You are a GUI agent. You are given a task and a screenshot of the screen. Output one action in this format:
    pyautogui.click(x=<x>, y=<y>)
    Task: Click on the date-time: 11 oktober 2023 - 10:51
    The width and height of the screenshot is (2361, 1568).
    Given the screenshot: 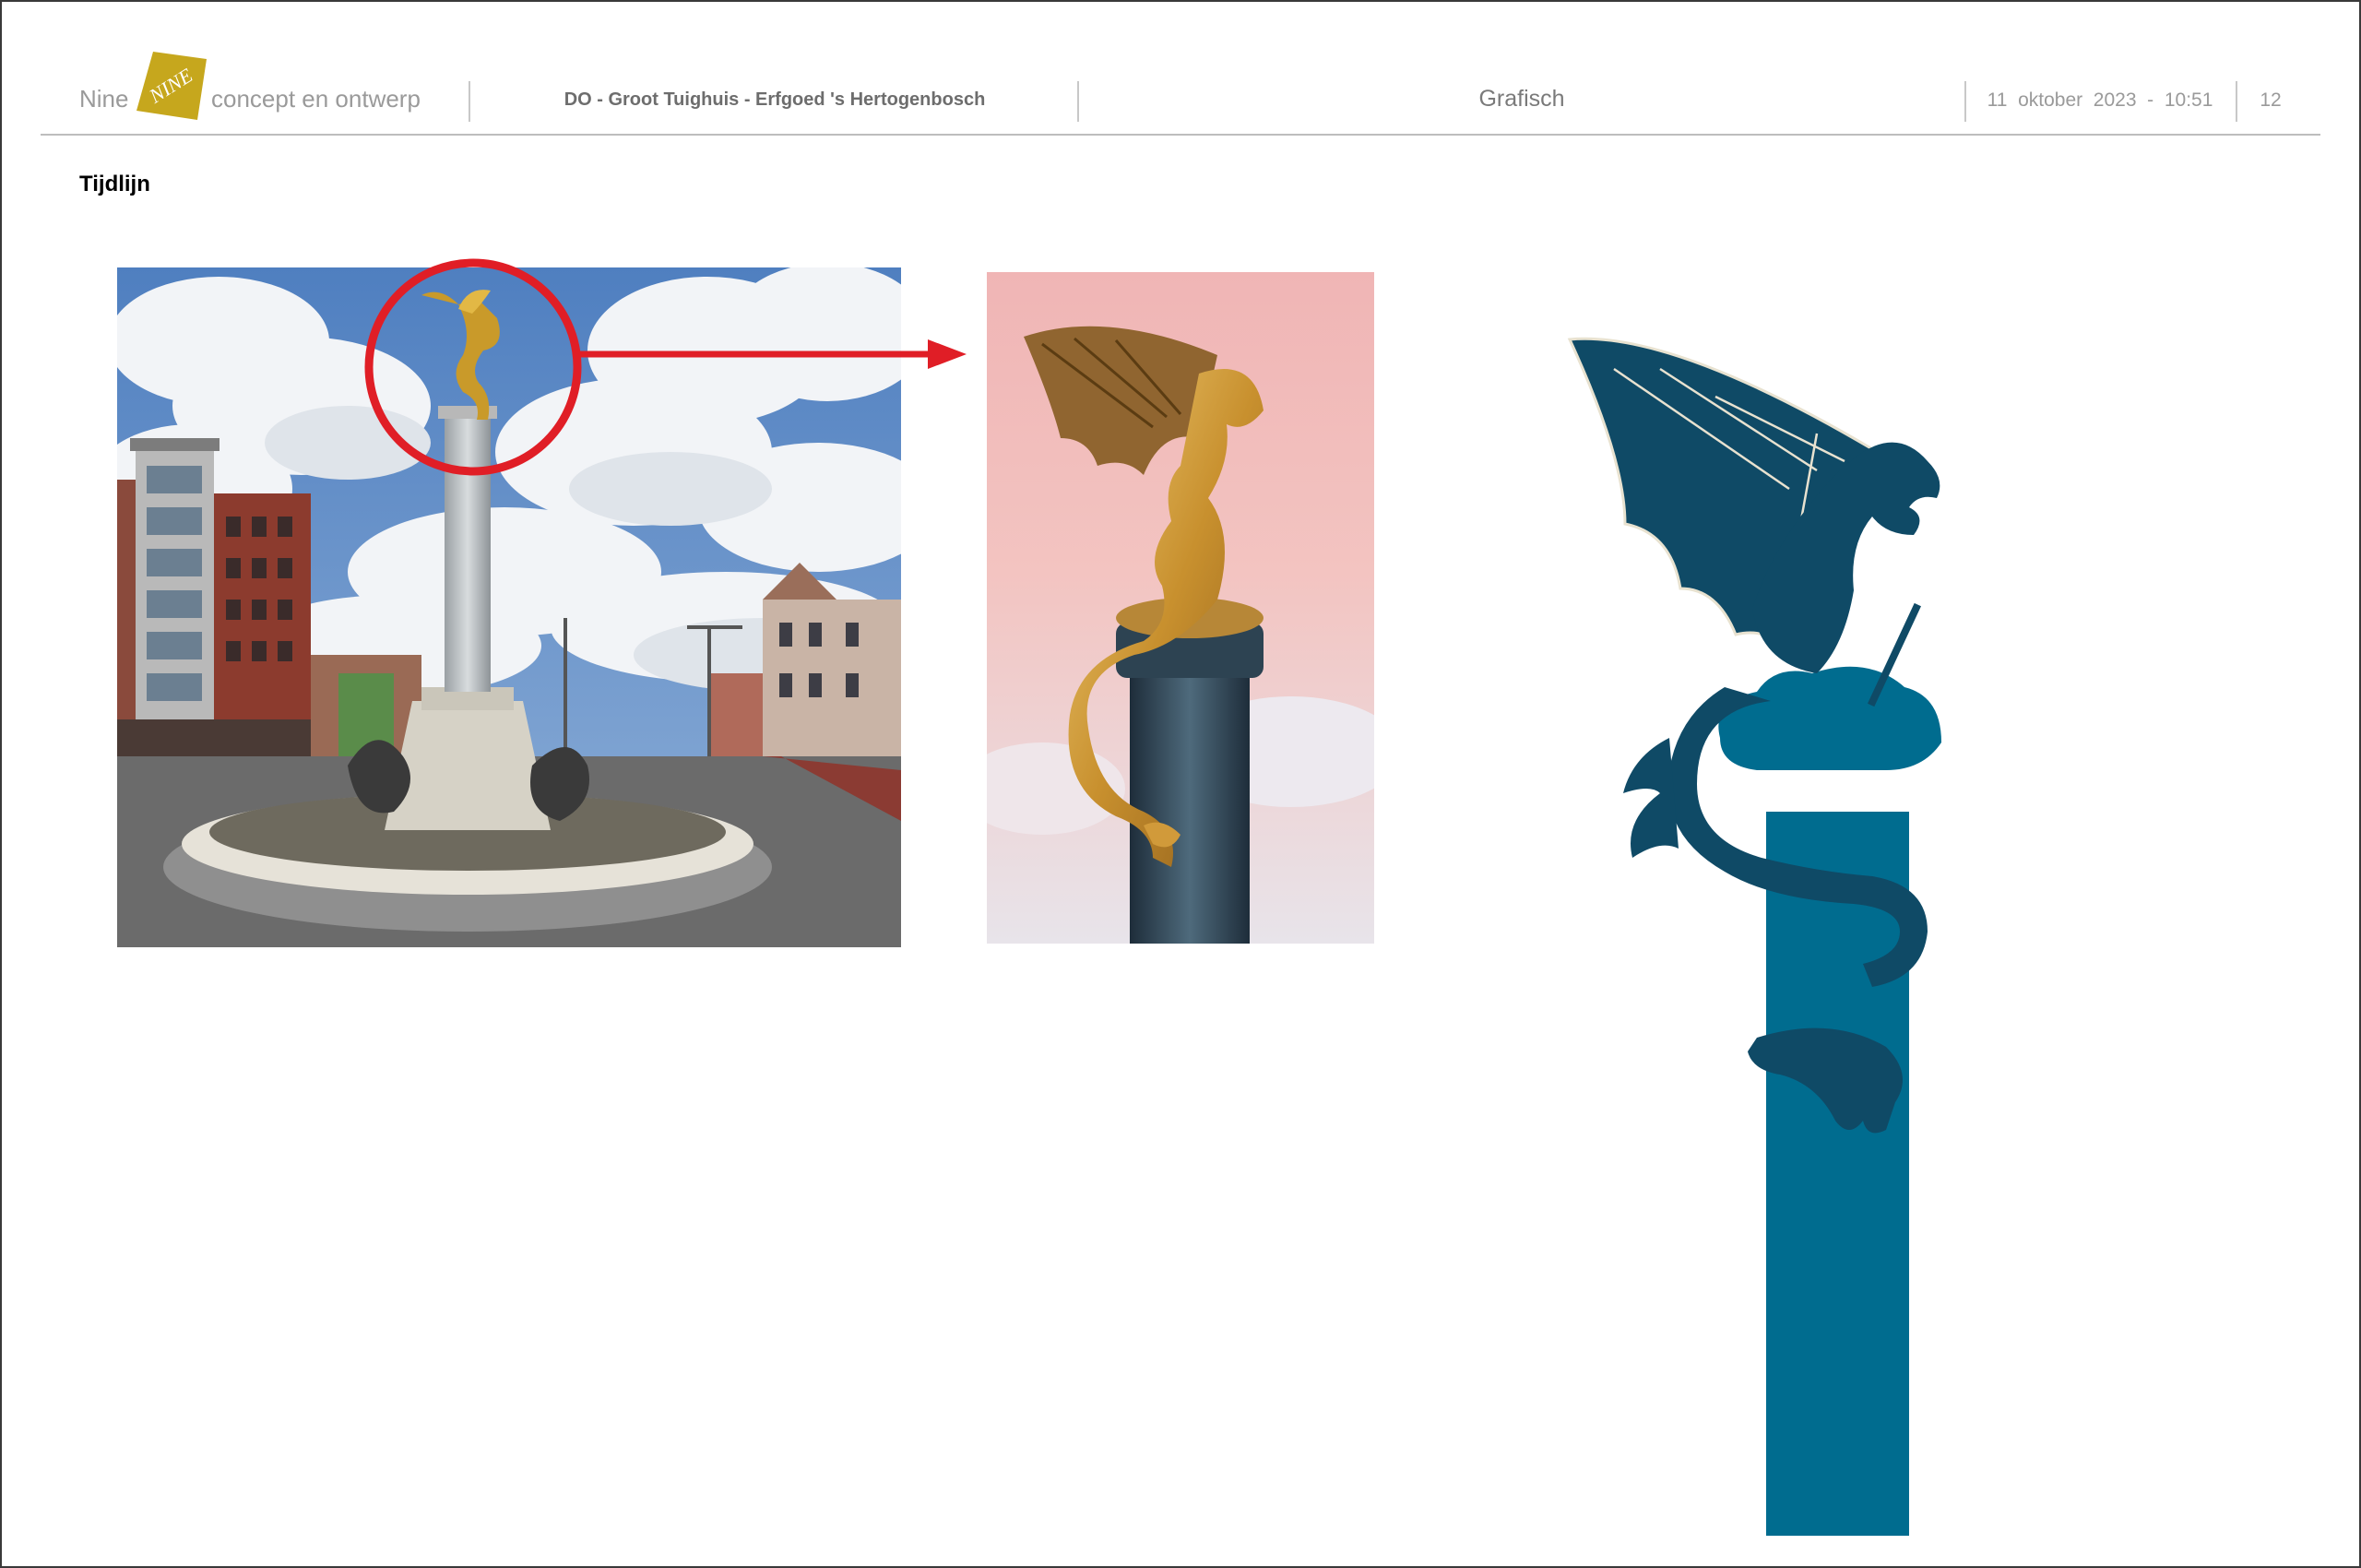 What is the action you would take?
    pyautogui.click(x=2100, y=100)
    